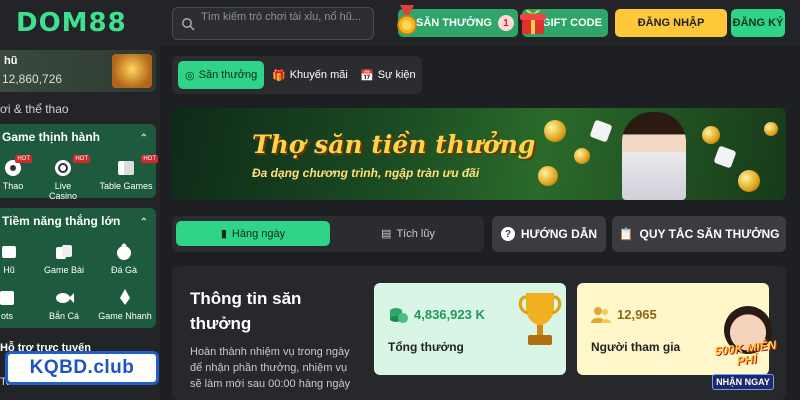  I want to click on participants-label: Người tham gia, so click(636, 347).